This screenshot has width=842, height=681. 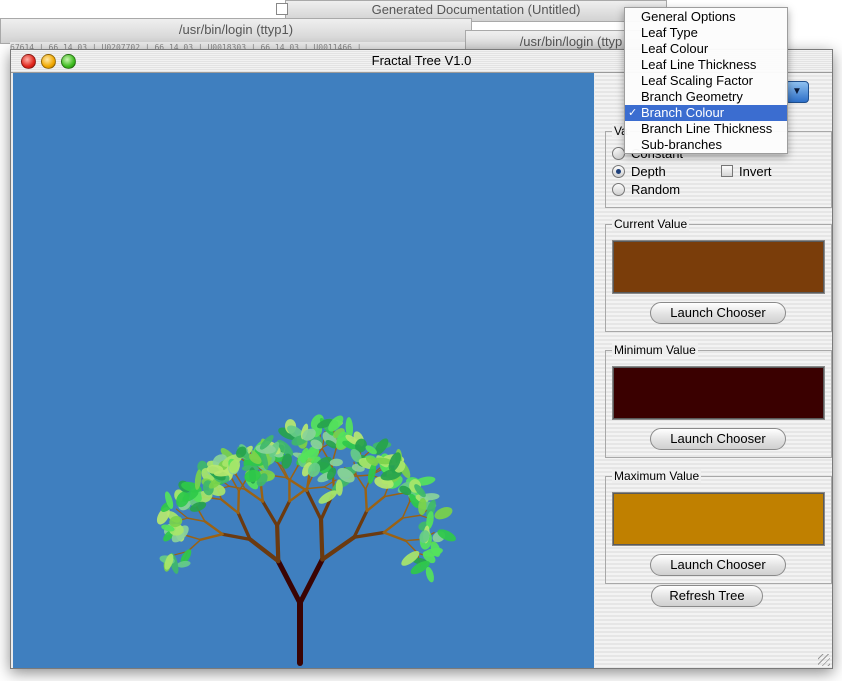 I want to click on tree-leaves, so click(x=306, y=498).